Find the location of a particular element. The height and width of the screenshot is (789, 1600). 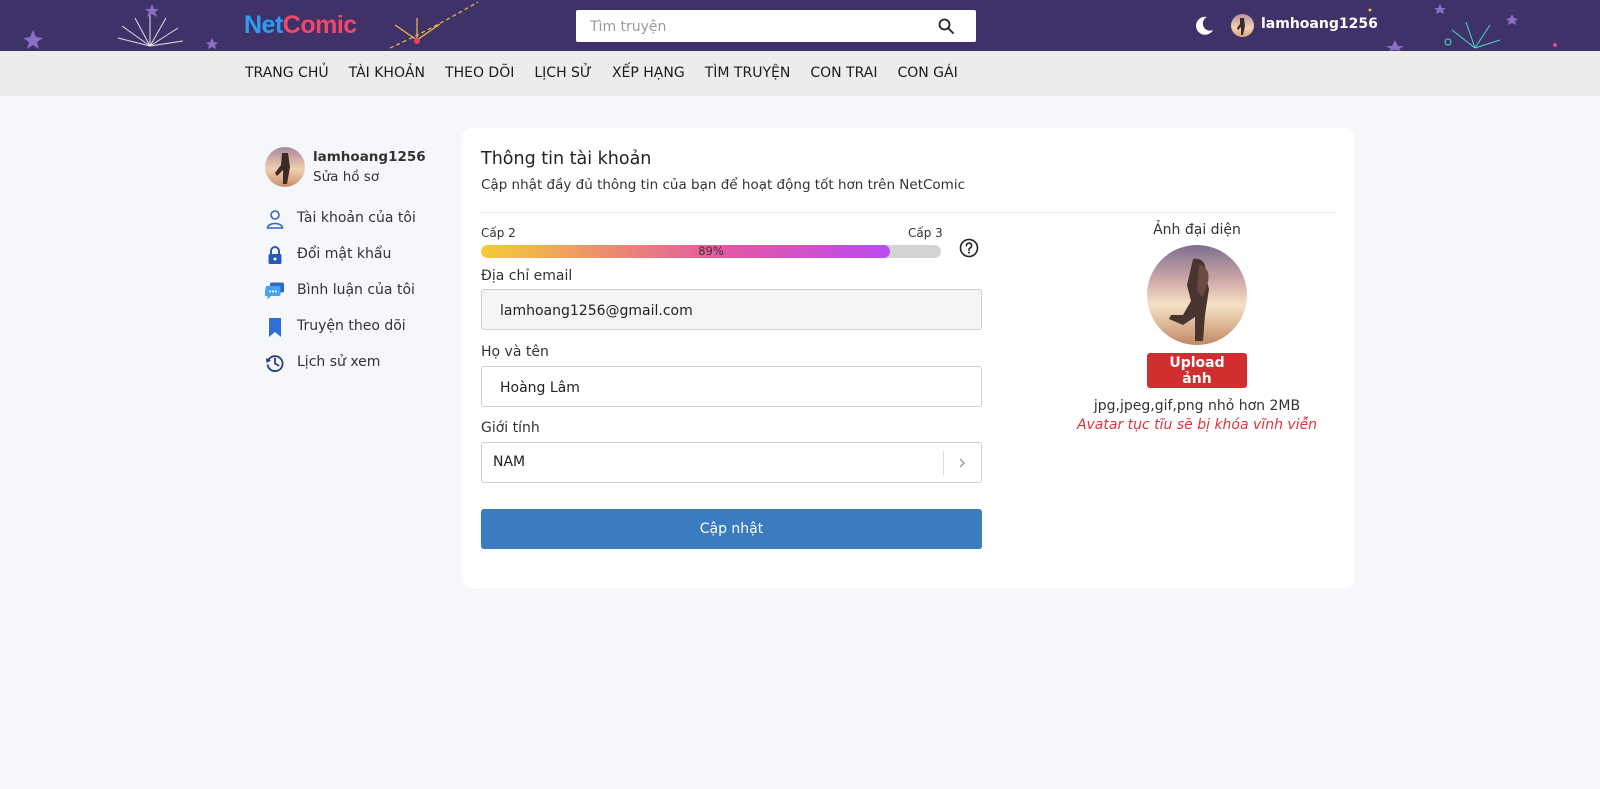

comment-icon is located at coordinates (274, 291).